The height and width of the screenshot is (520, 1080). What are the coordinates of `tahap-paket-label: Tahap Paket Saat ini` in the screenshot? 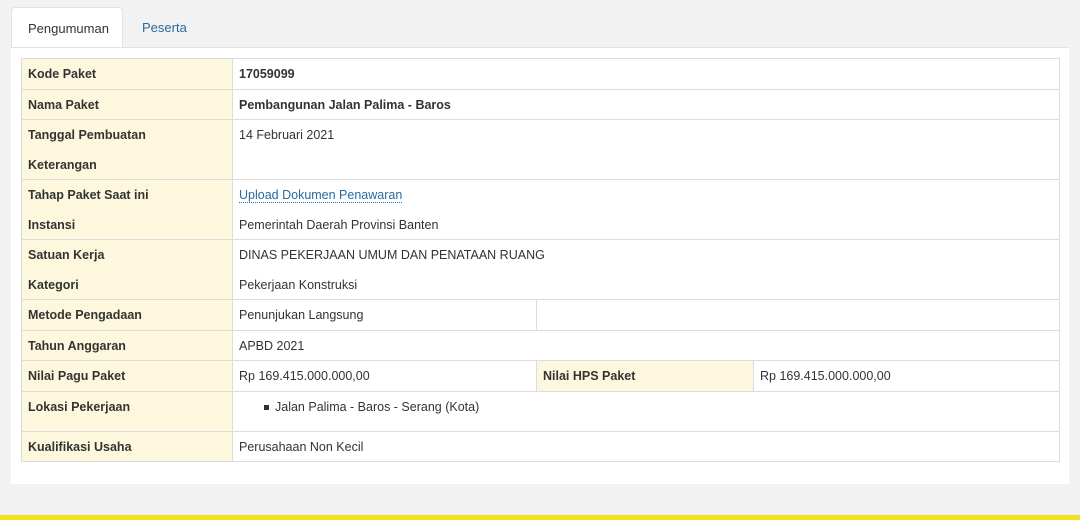 It's located at (88, 195).